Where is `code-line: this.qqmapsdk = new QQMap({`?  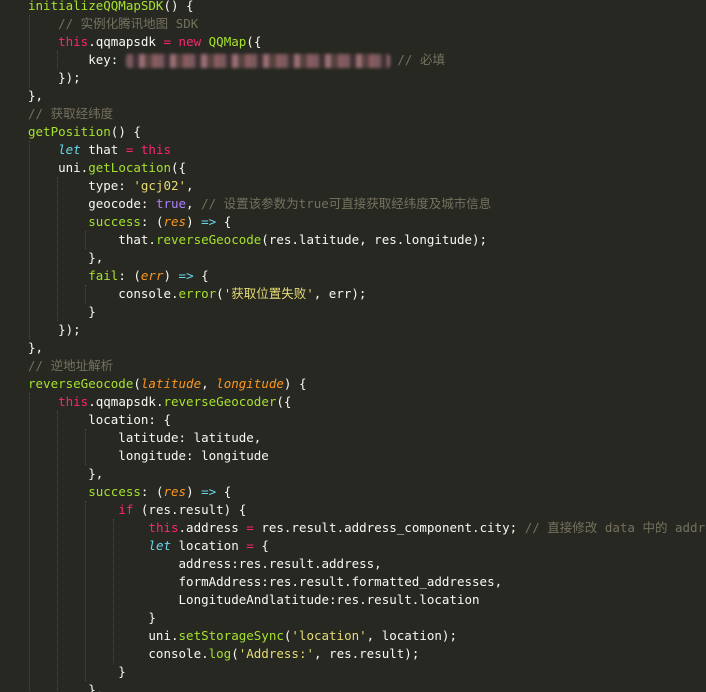
code-line: this.qqmapsdk = new QQMap({ is located at coordinates (144, 42).